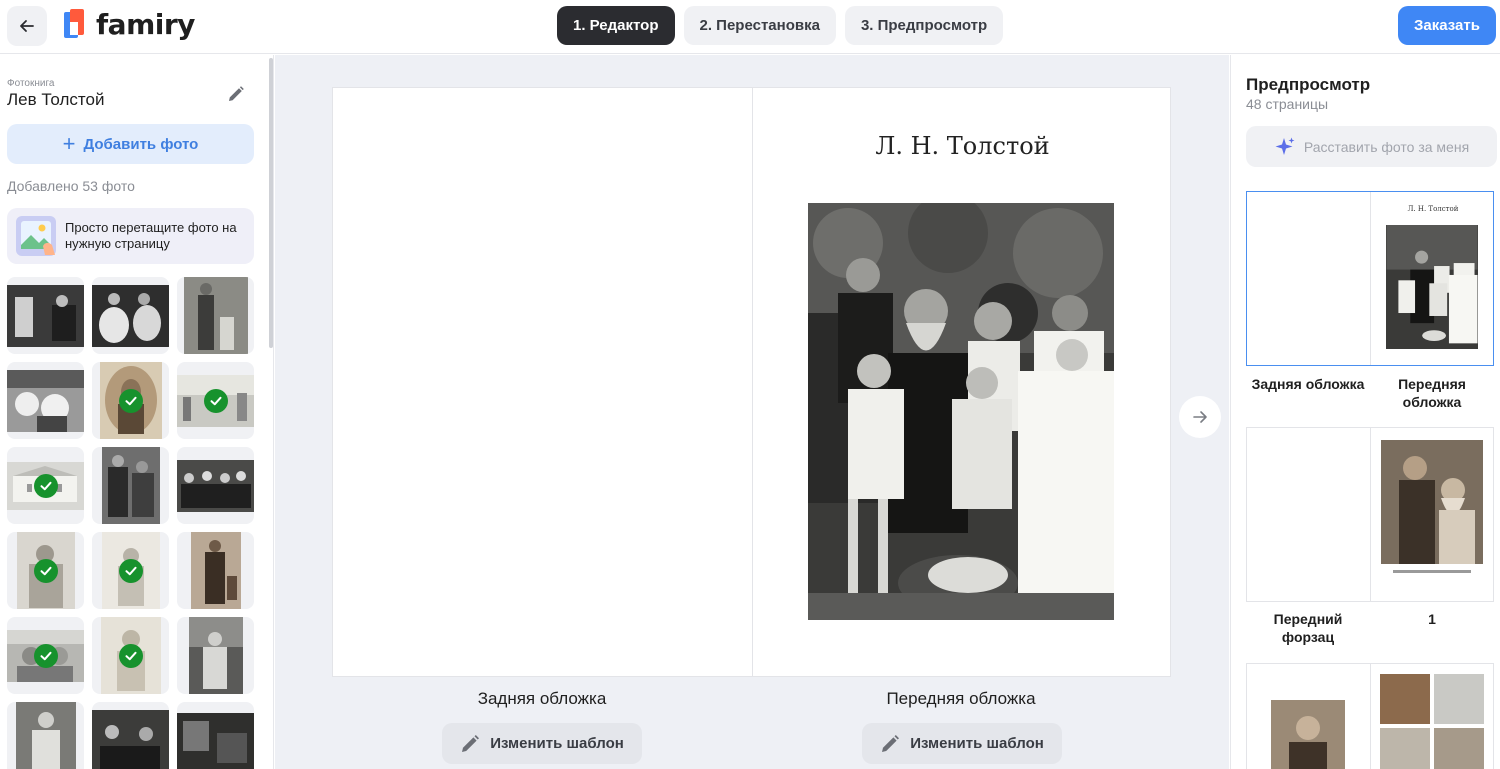 This screenshot has height=769, width=1500. I want to click on change-template-button-back: Изменить шаблон, so click(542, 743).